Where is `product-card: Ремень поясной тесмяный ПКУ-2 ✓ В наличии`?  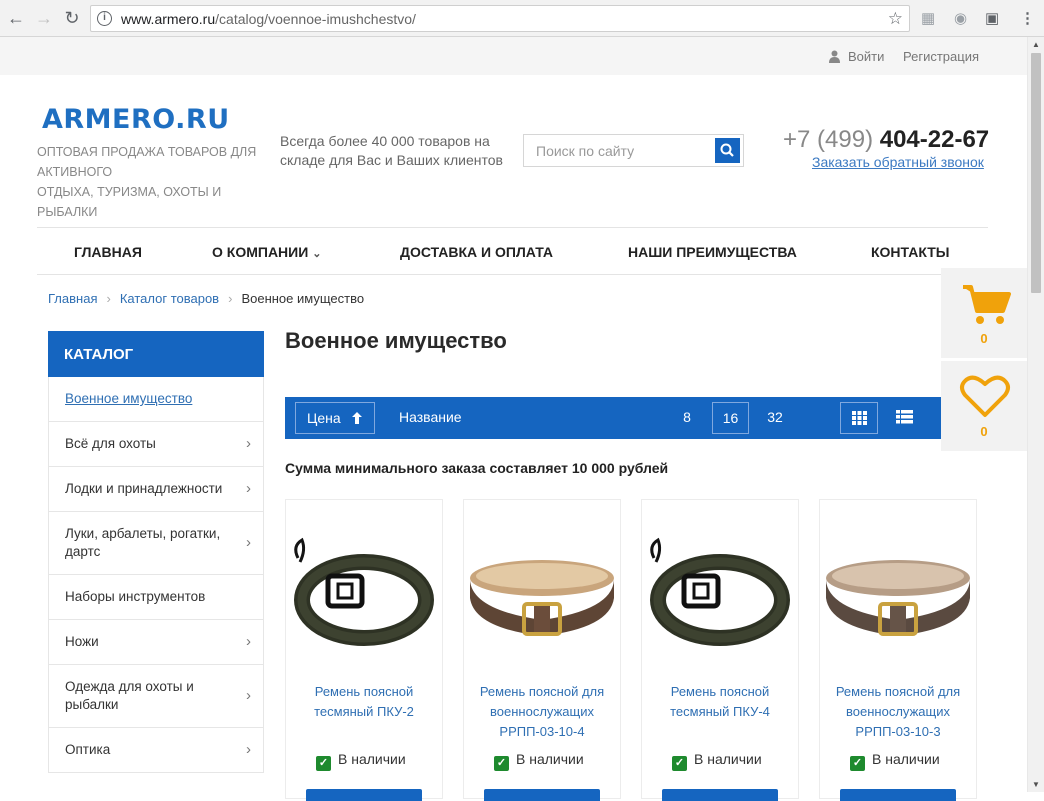
product-card: Ремень поясной тесмяный ПКУ-2 ✓ В наличии is located at coordinates (364, 650).